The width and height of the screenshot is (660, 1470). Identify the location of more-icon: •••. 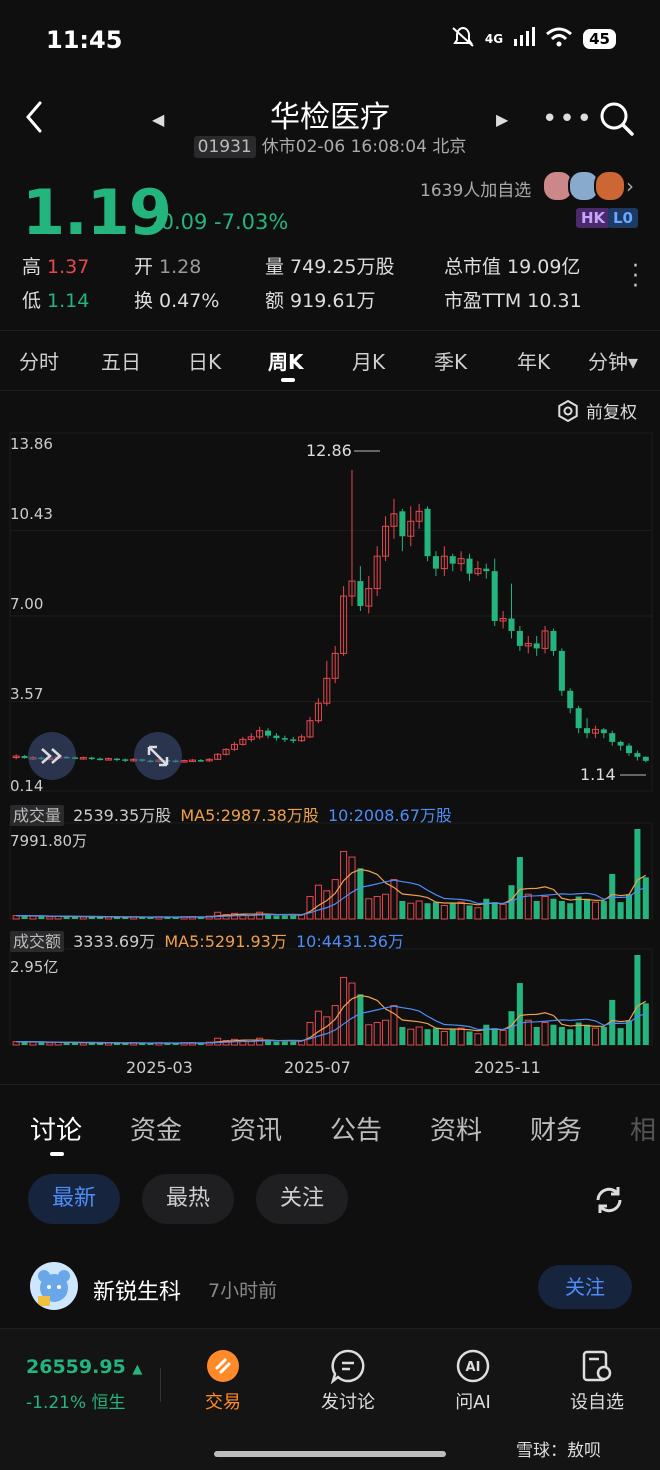
(568, 119).